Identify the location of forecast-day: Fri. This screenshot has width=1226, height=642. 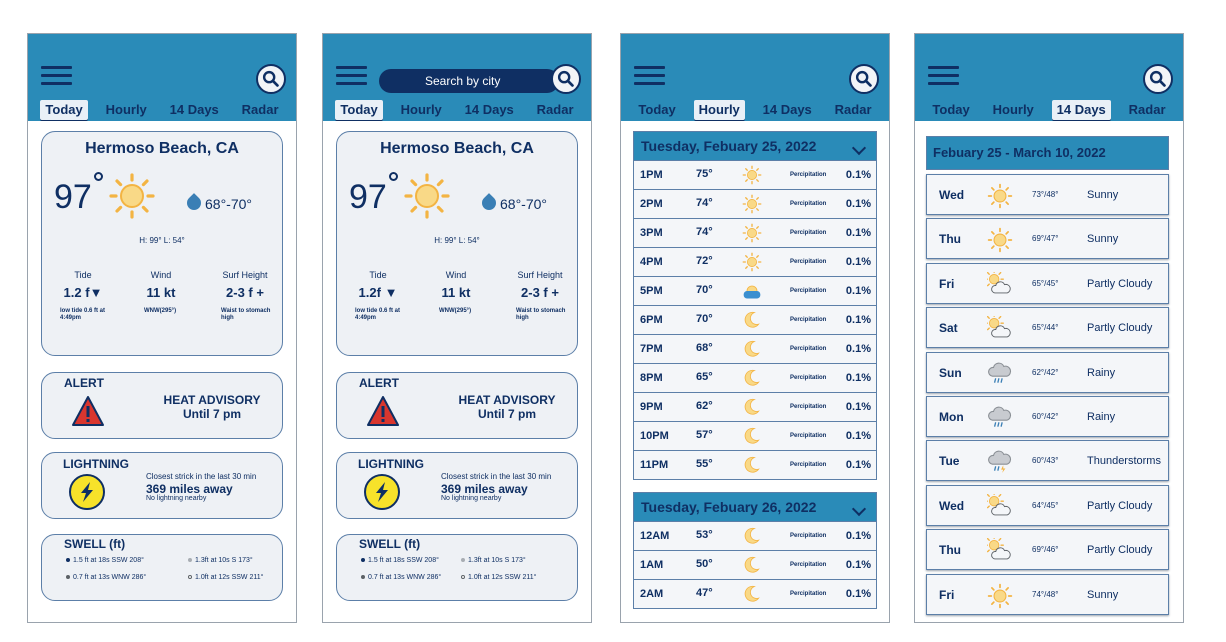
(947, 283).